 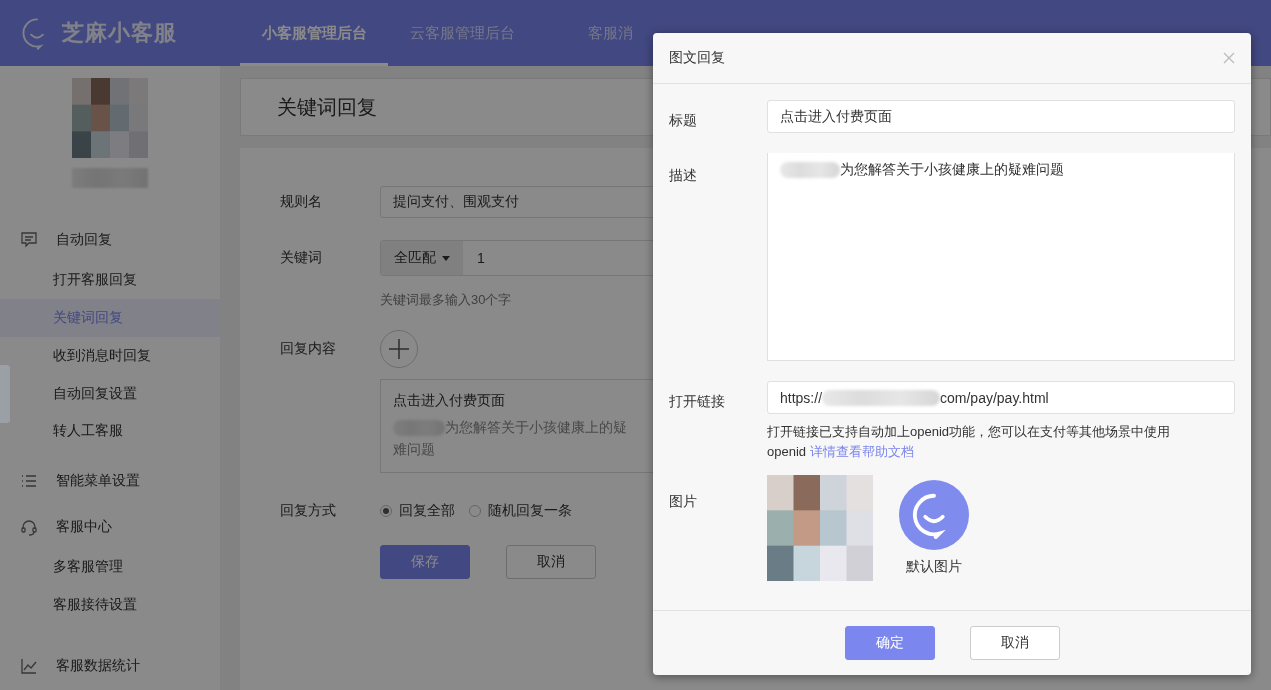 I want to click on field-label: 打开链接, so click(x=697, y=401).